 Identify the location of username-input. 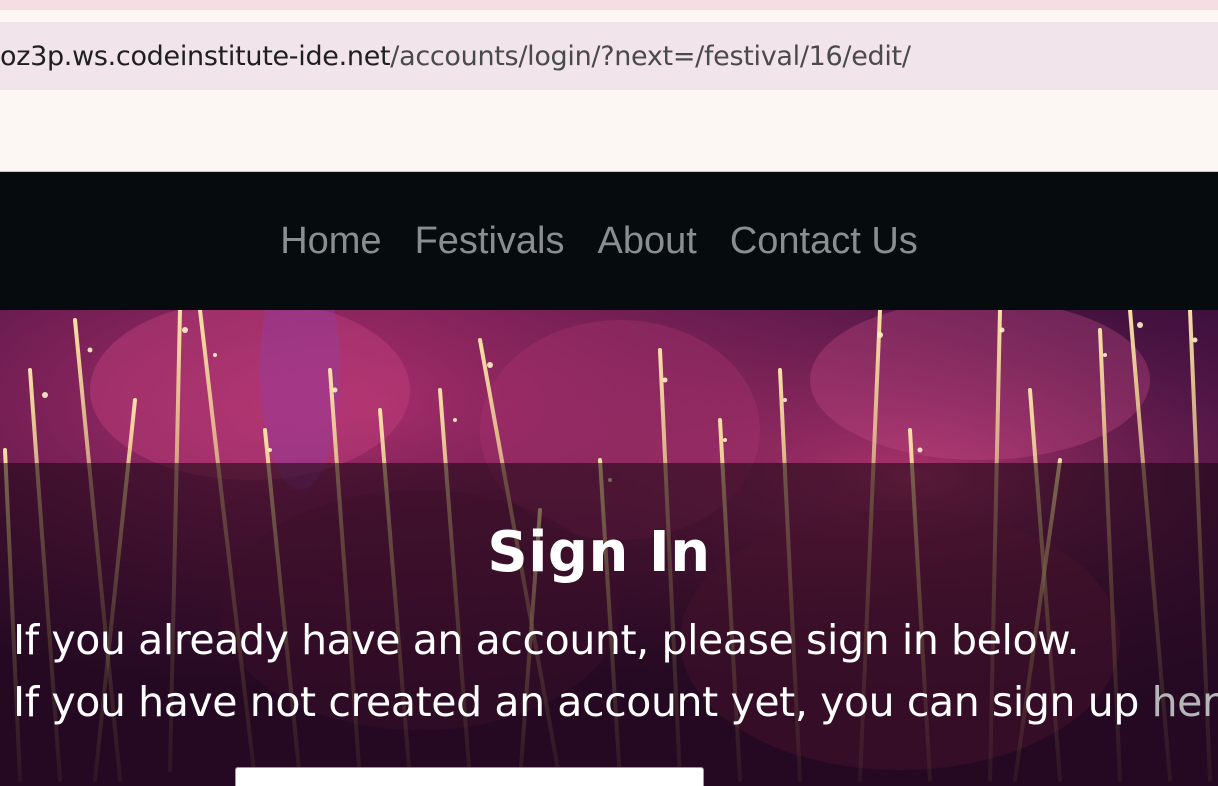
(469, 776).